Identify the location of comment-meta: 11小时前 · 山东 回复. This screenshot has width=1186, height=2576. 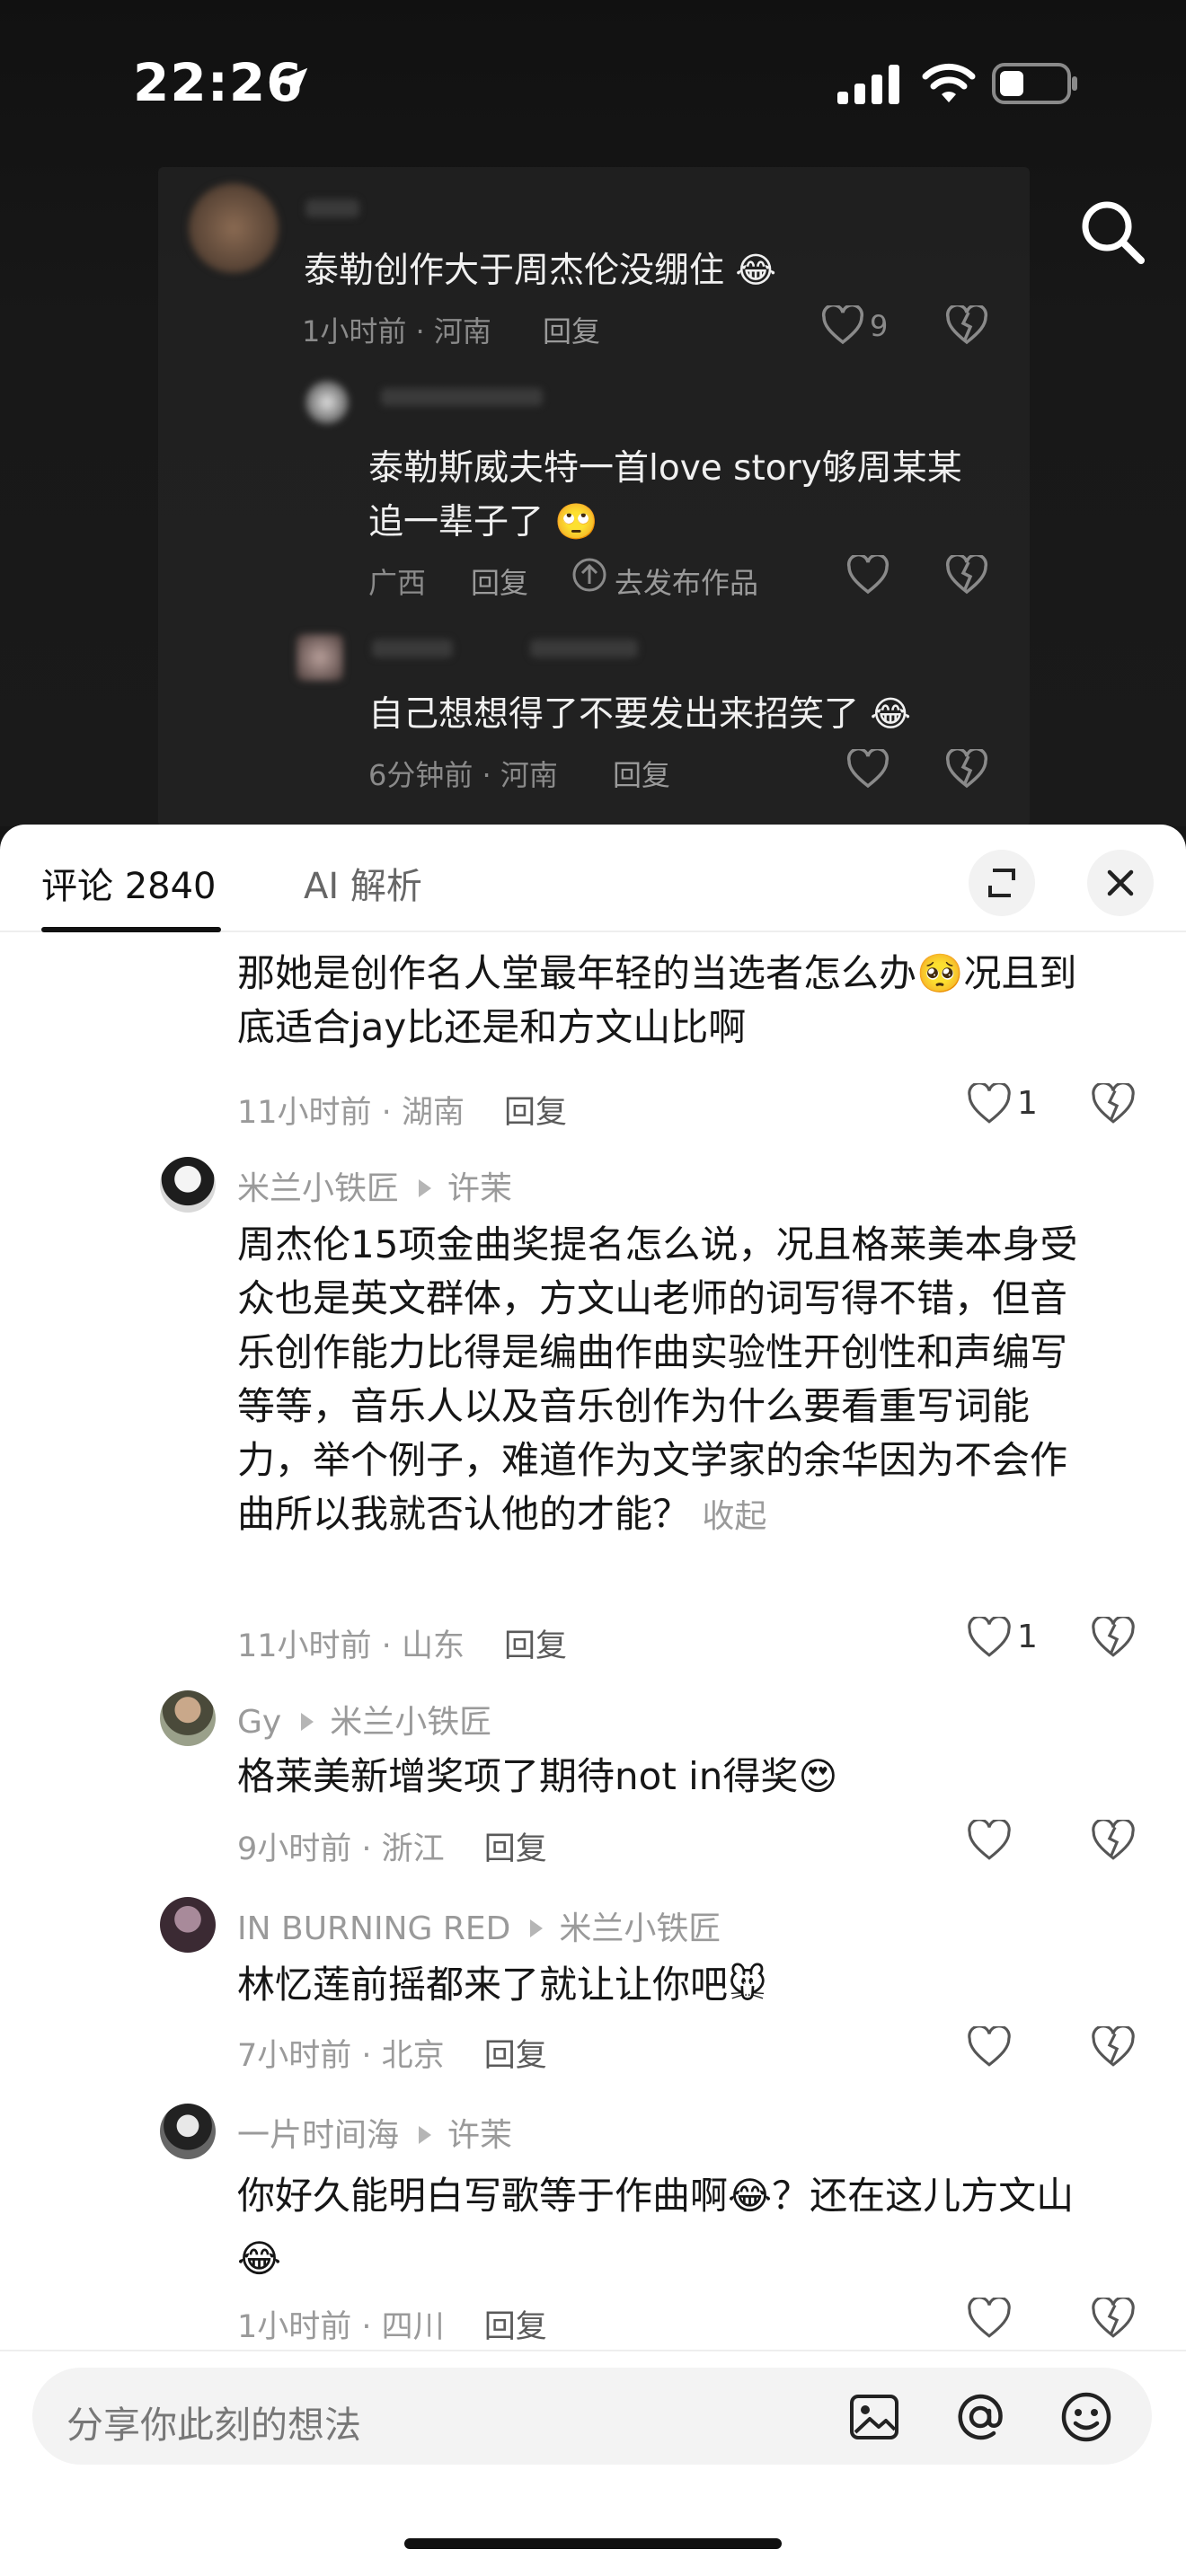
(402, 1646).